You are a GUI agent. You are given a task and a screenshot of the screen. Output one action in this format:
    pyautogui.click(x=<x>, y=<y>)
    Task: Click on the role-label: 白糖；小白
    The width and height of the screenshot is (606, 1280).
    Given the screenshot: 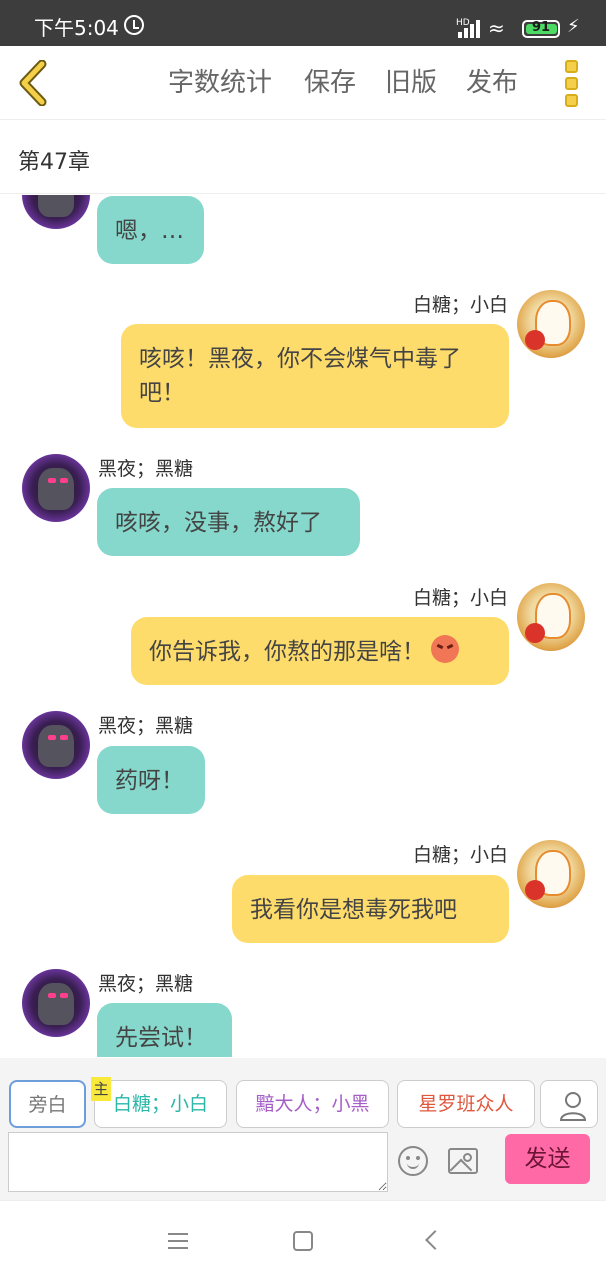 What is the action you would take?
    pyautogui.click(x=160, y=1104)
    